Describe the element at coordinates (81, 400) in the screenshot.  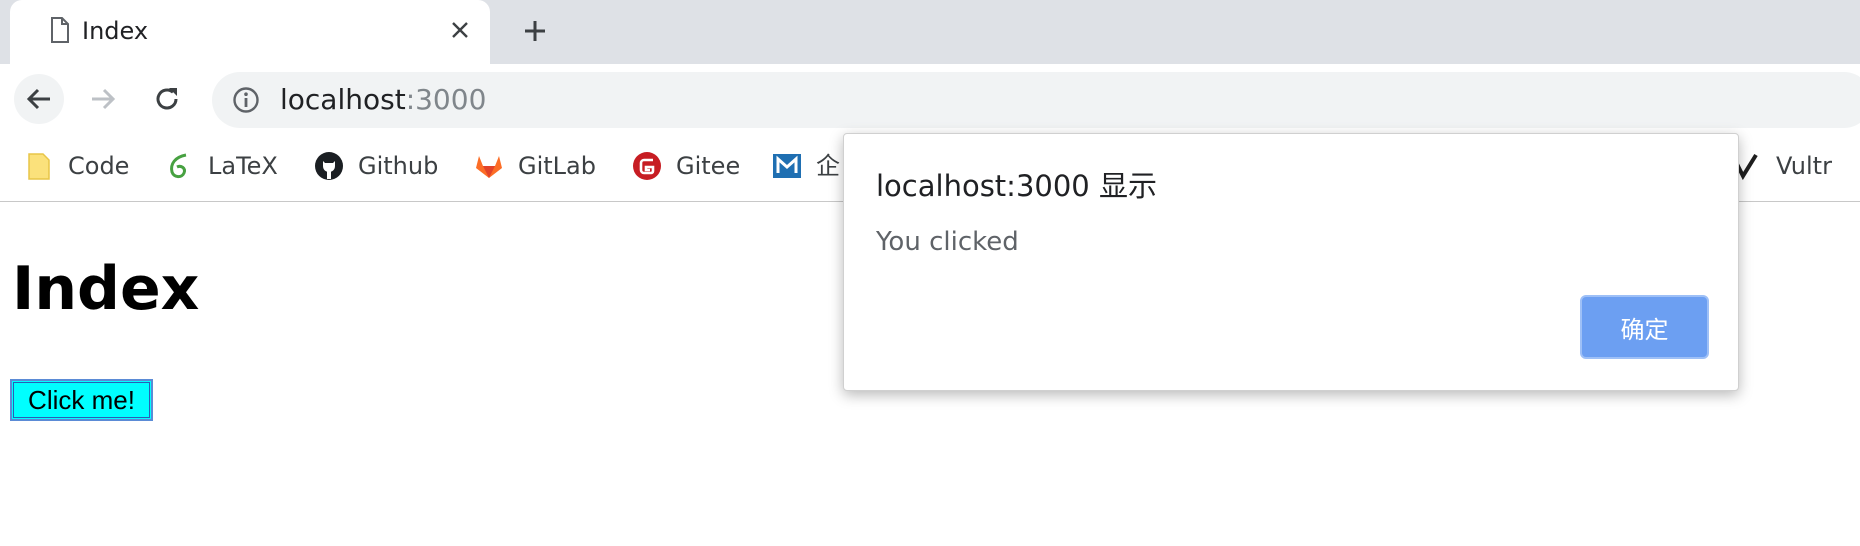
I see `click-me-button: Click me!` at that location.